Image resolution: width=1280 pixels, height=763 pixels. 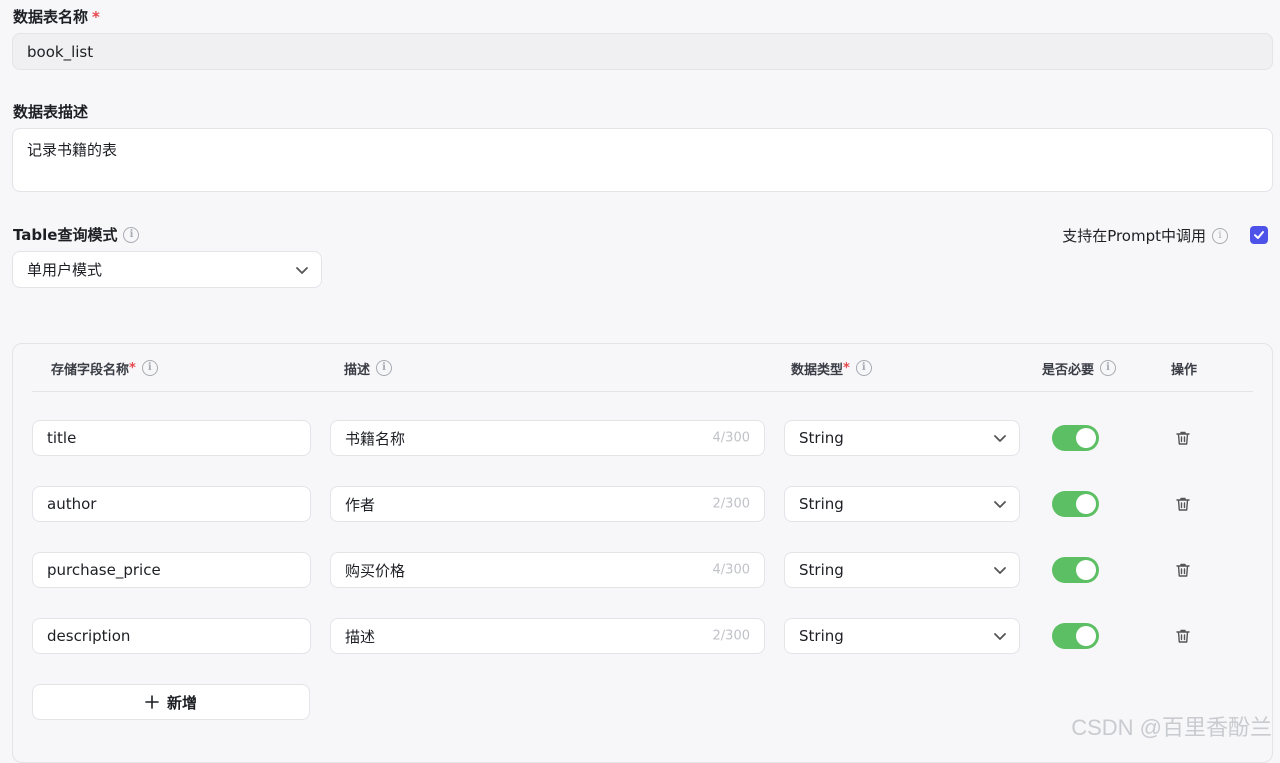 I want to click on field-name-input: description, so click(x=171, y=636).